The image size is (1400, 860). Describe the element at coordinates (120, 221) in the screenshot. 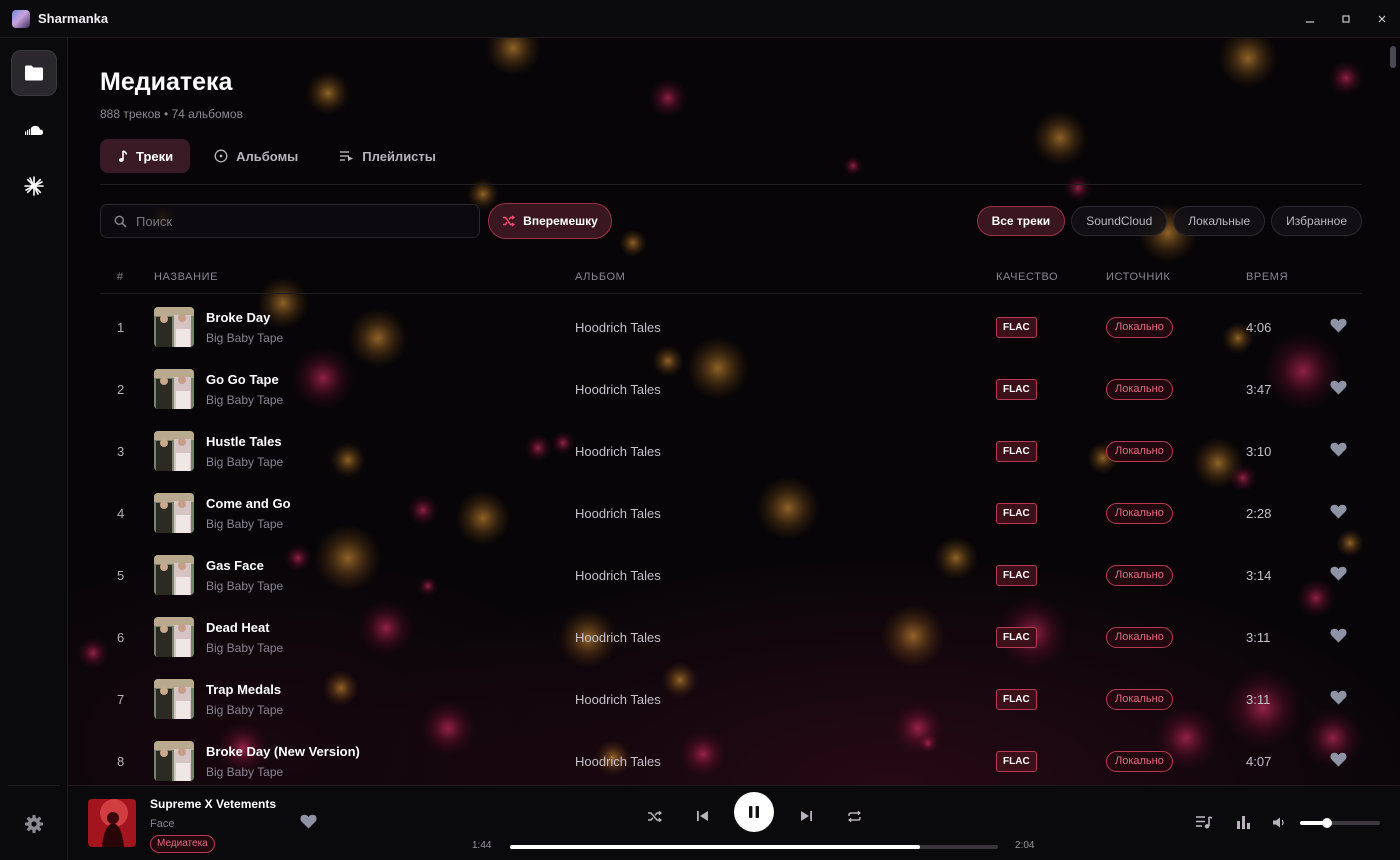

I see `search-icon` at that location.